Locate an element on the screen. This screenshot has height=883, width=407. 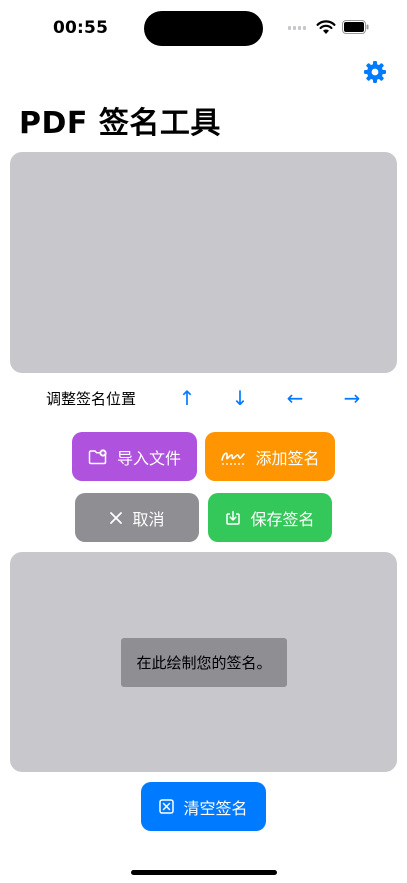
clear-signature-label: 清空签名 is located at coordinates (215, 808).